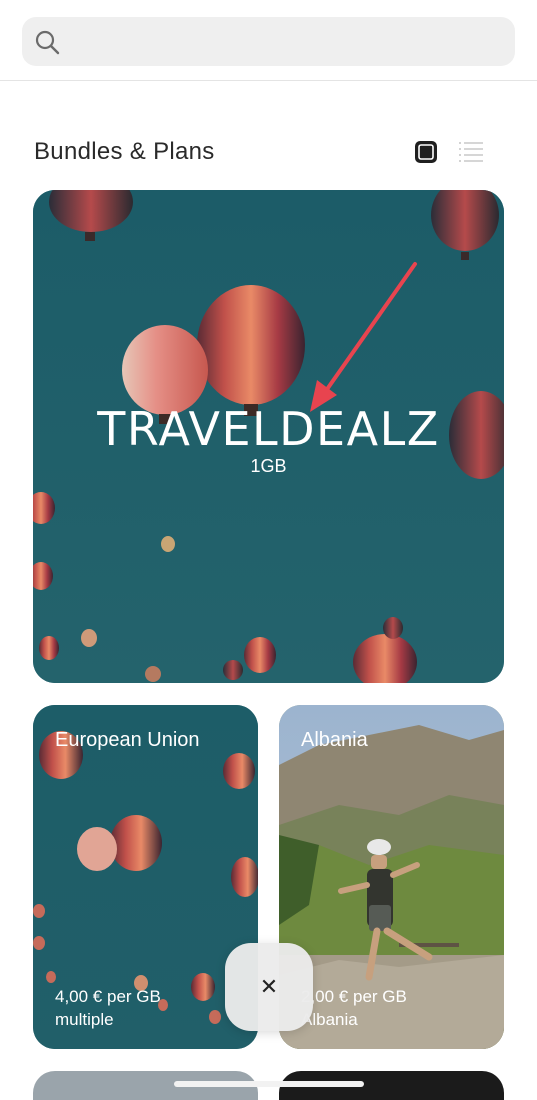 Image resolution: width=537 pixels, height=1100 pixels. I want to click on search-input, so click(286, 41).